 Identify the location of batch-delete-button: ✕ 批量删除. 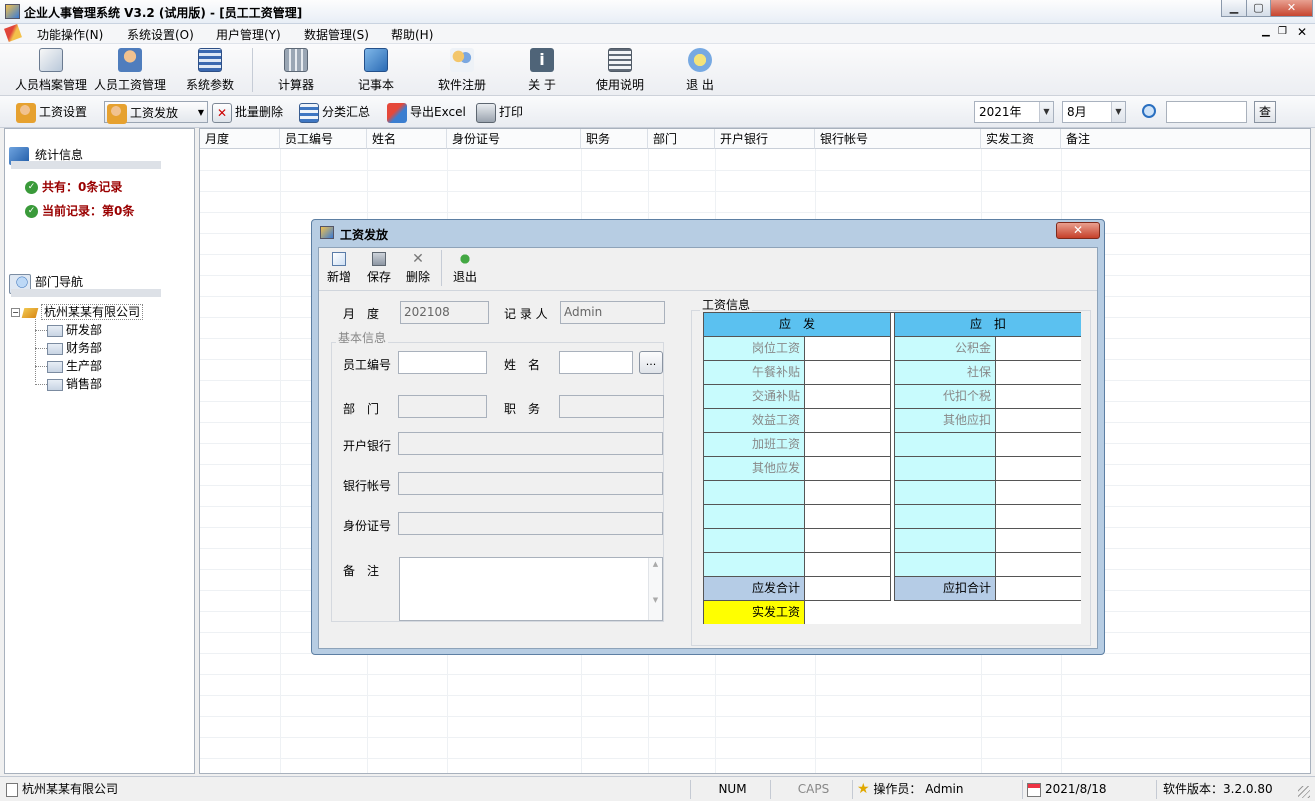
(247, 112).